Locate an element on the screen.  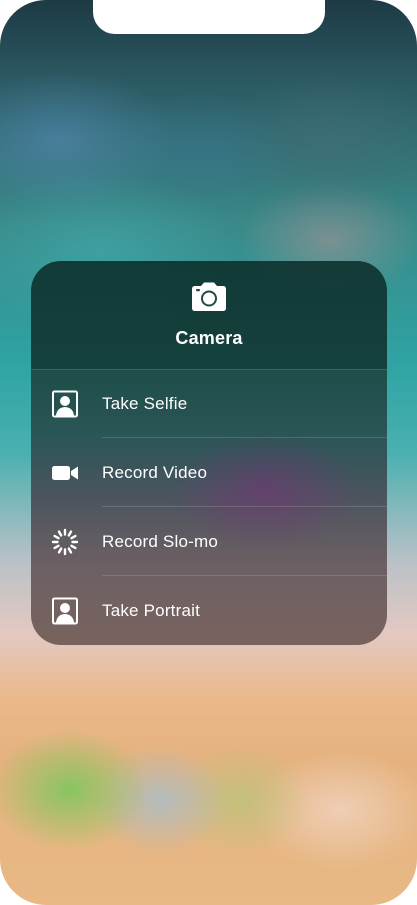
menu-header: Camera is located at coordinates (209, 315).